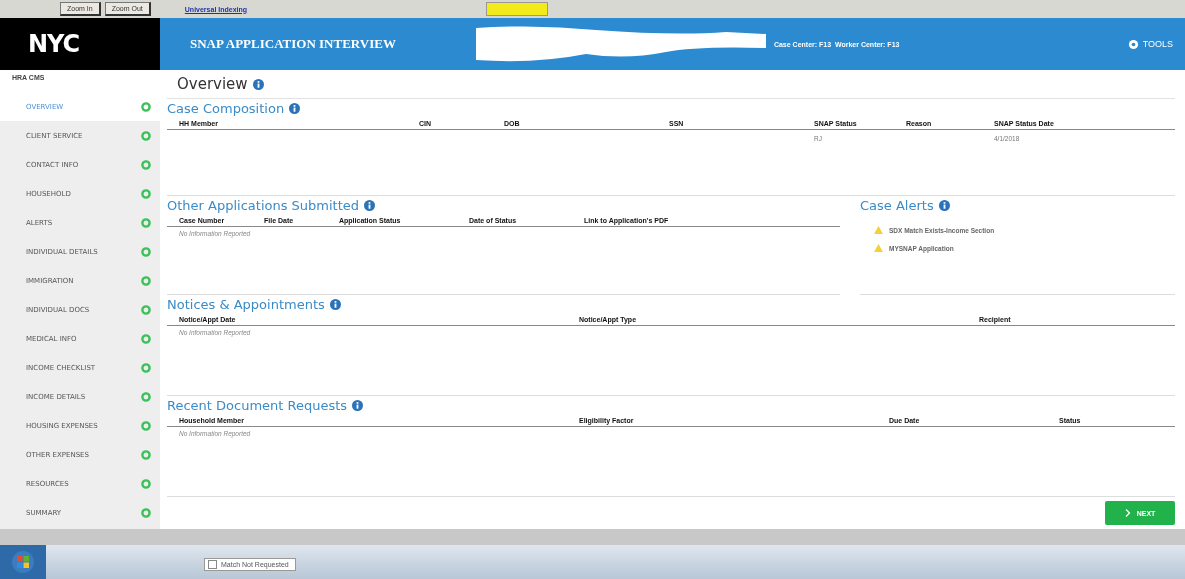  What do you see at coordinates (212, 564) in the screenshot?
I see `checkbox` at bounding box center [212, 564].